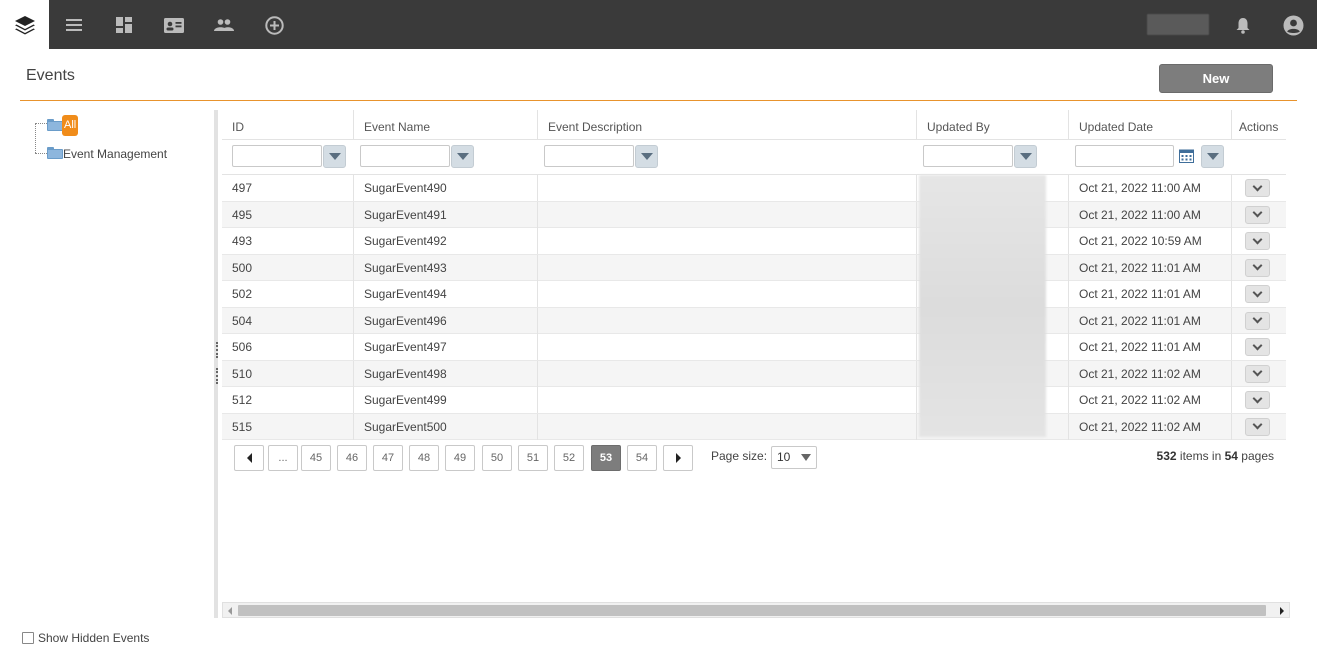 This screenshot has height=649, width=1317. I want to click on people-icon, so click(224, 25).